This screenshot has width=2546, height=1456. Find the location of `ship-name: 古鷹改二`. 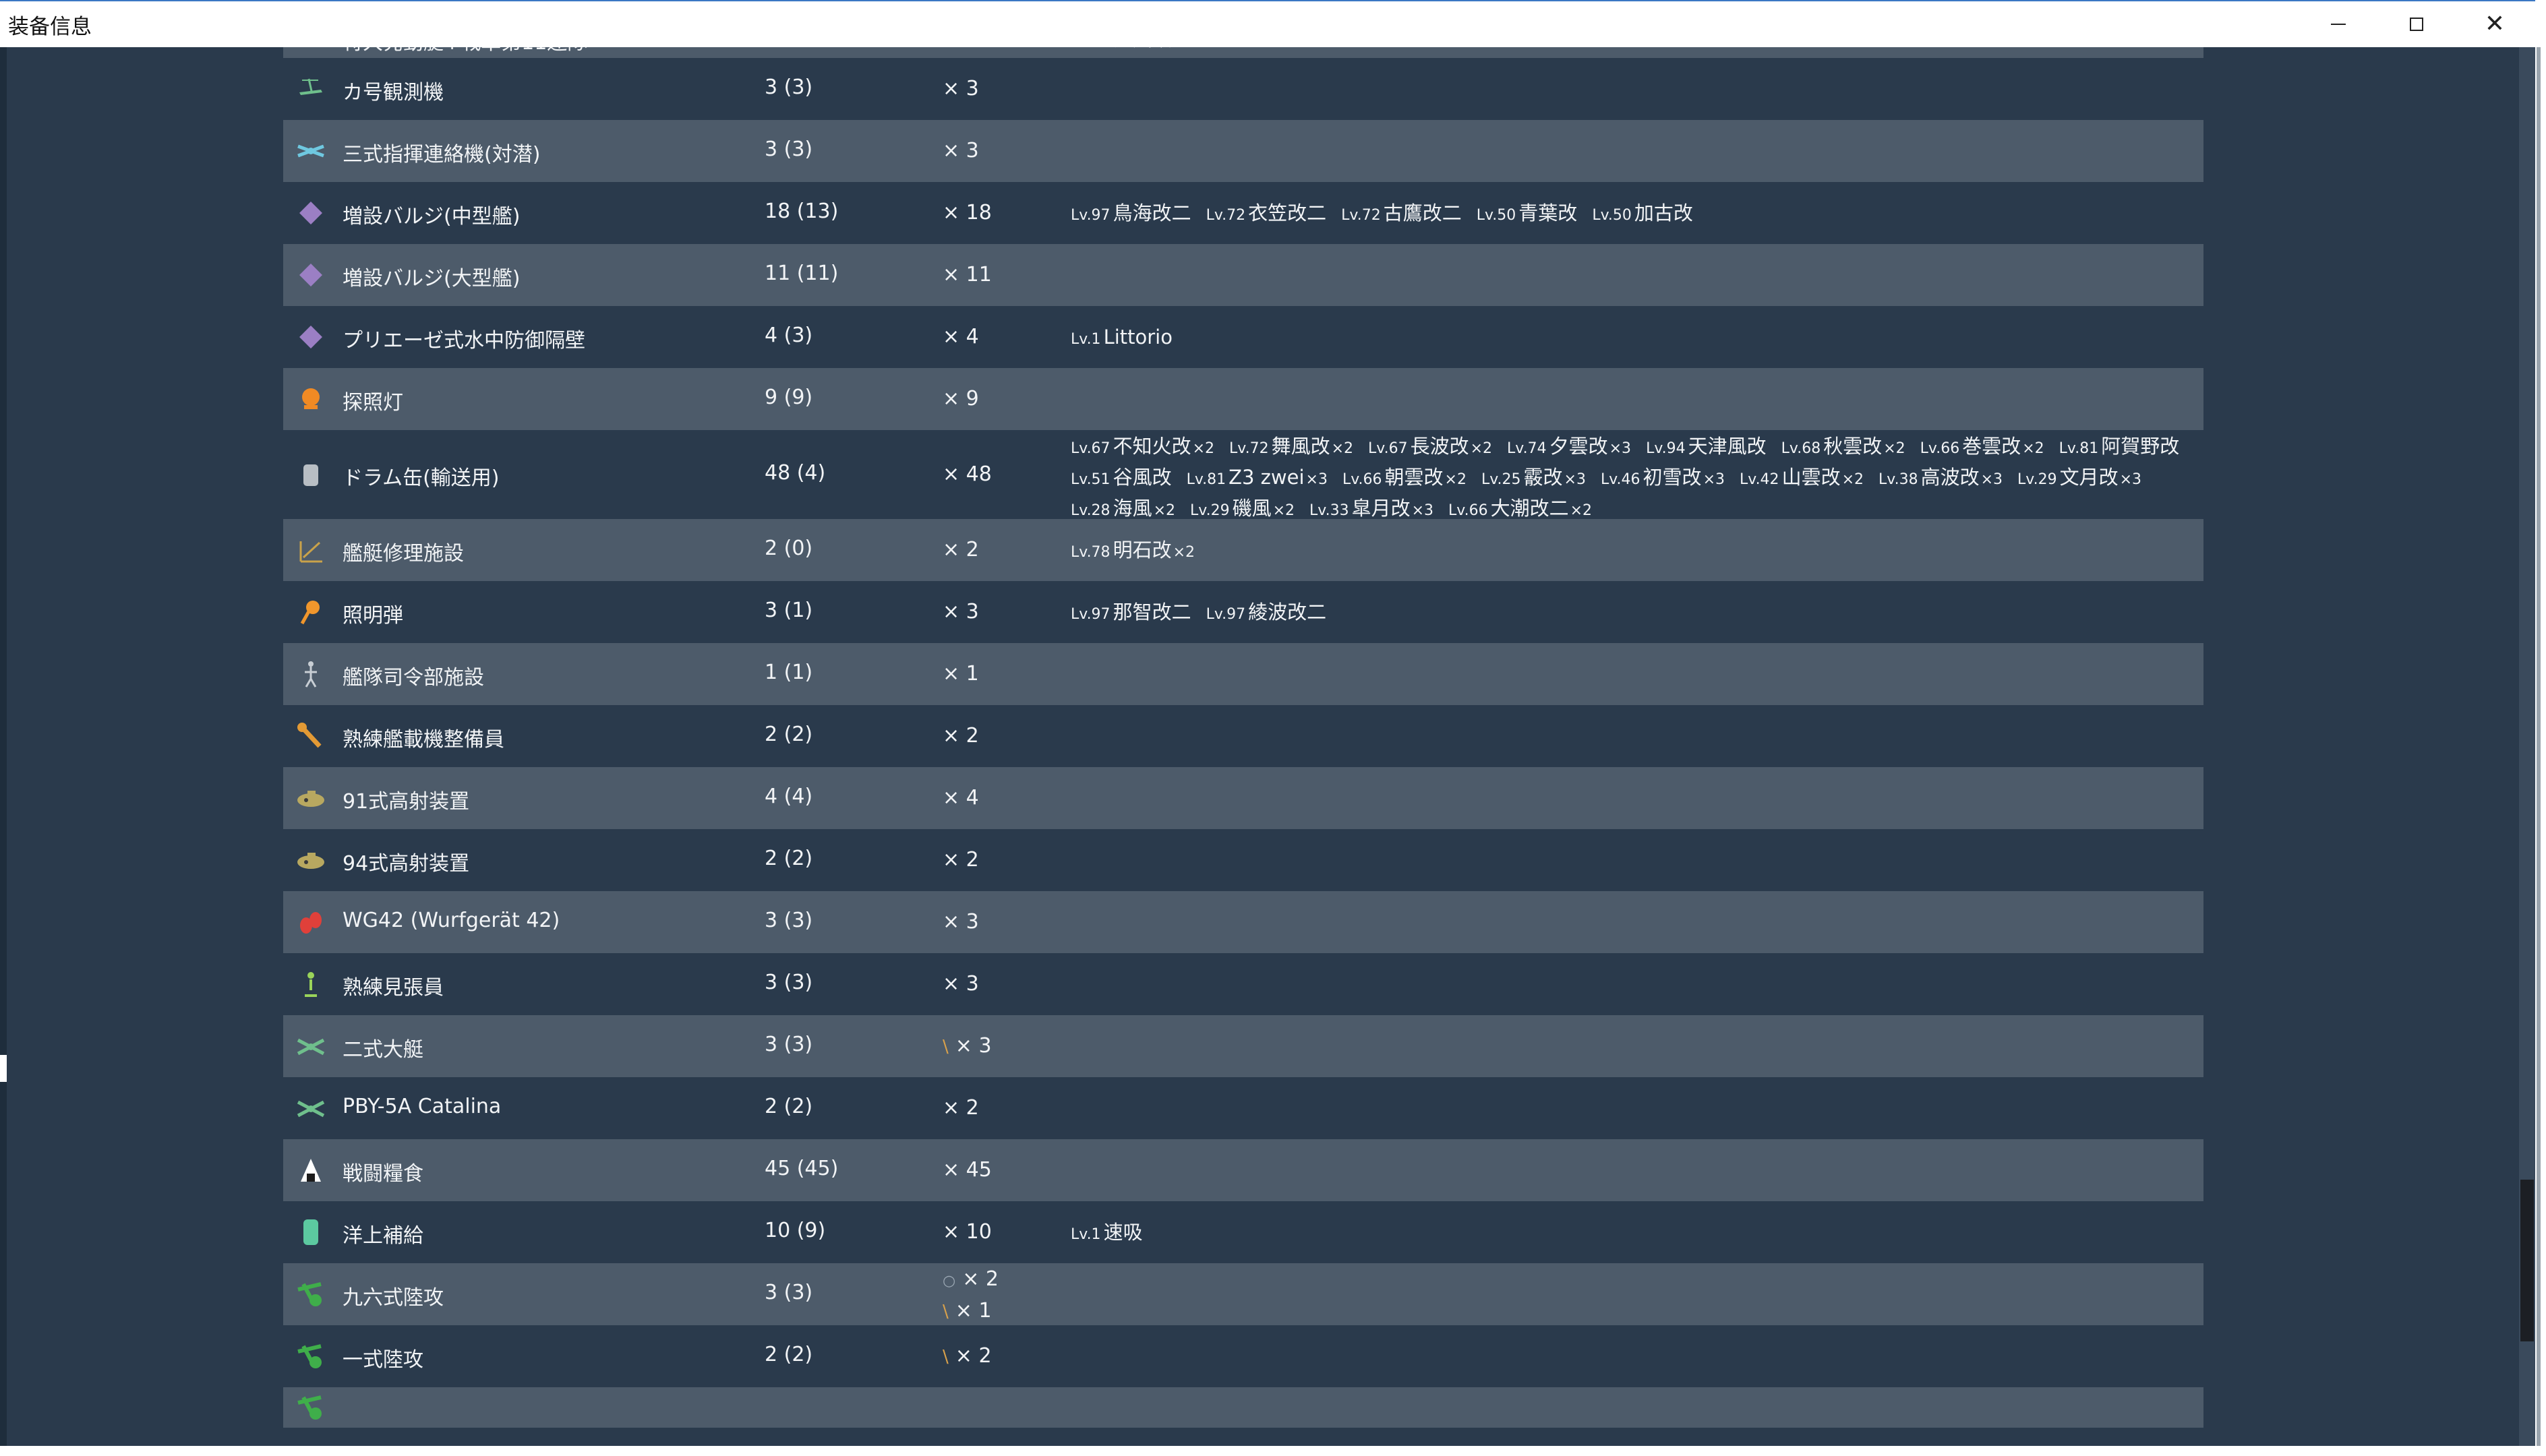

ship-name: 古鷹改二 is located at coordinates (1422, 213).